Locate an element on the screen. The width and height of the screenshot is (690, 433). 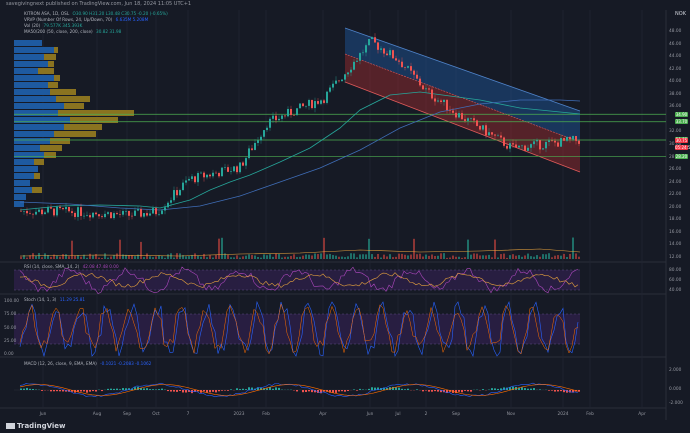
tradingview-logo: TradingView is located at coordinates (36, 426).